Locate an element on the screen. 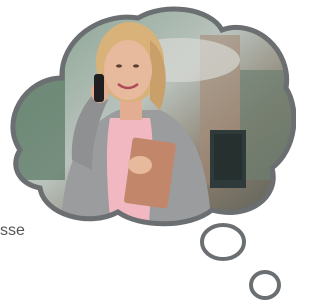 This screenshot has height=307, width=320. thought-circle-small is located at coordinates (265, 285).